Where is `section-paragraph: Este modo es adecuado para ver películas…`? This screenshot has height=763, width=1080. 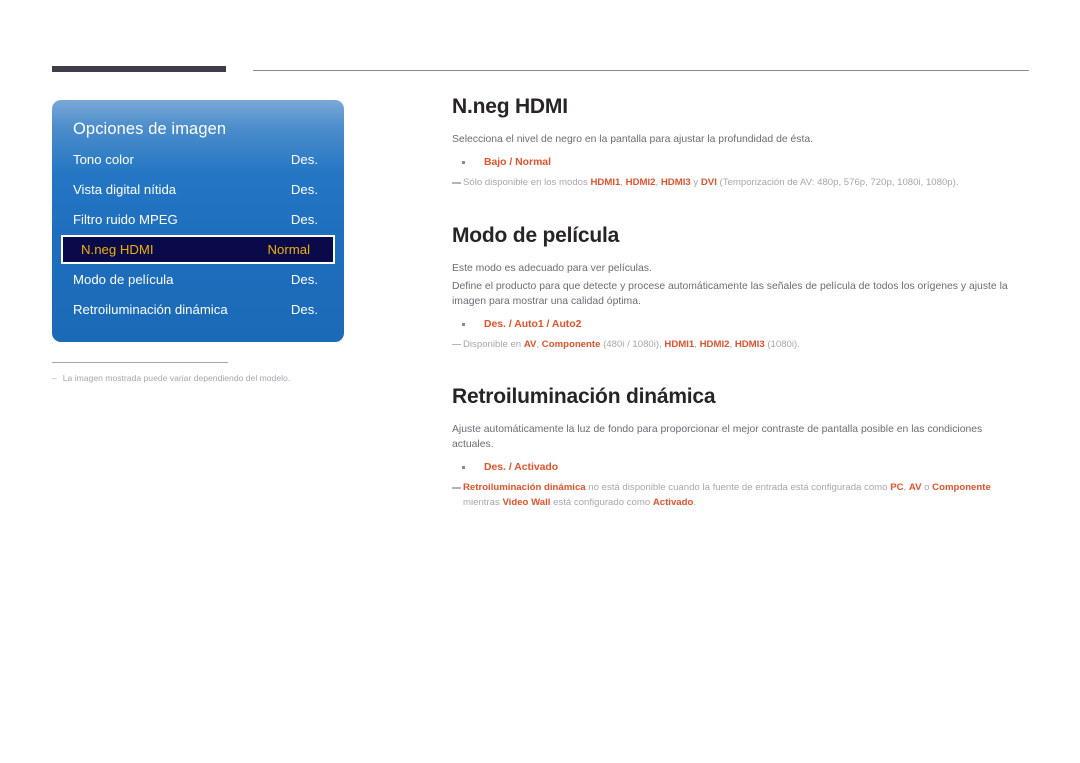
section-paragraph: Este modo es adecuado para ver películas… is located at coordinates (552, 268).